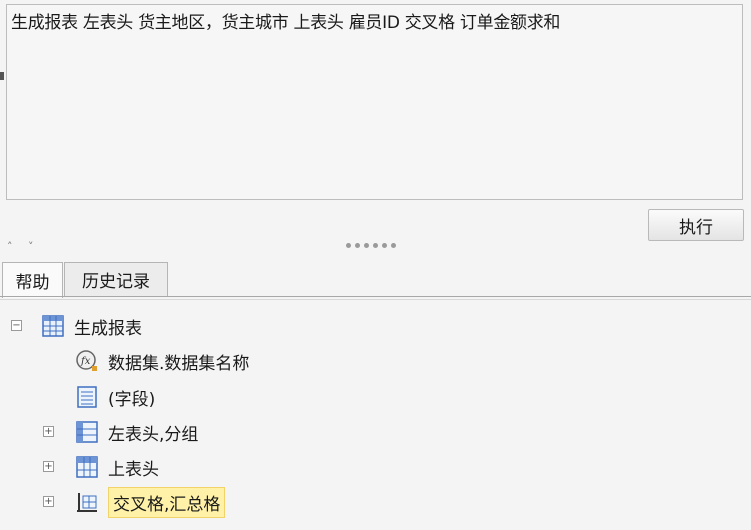 Image resolution: width=751 pixels, height=530 pixels. What do you see at coordinates (32, 280) in the screenshot?
I see `tab-help: 帮助` at bounding box center [32, 280].